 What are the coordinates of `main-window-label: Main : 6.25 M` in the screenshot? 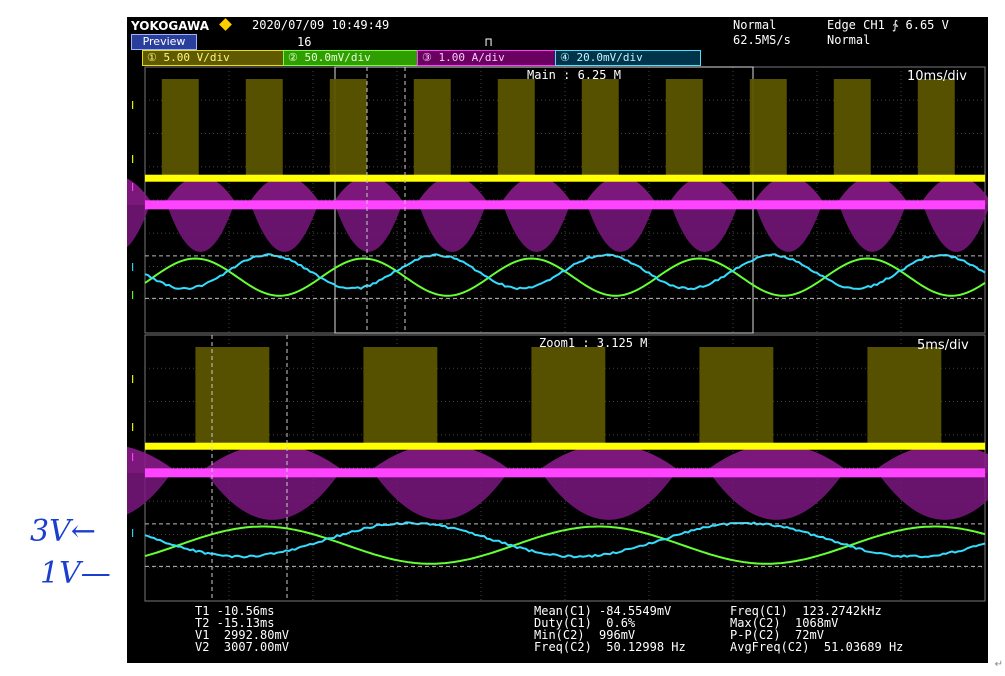 It's located at (574, 75).